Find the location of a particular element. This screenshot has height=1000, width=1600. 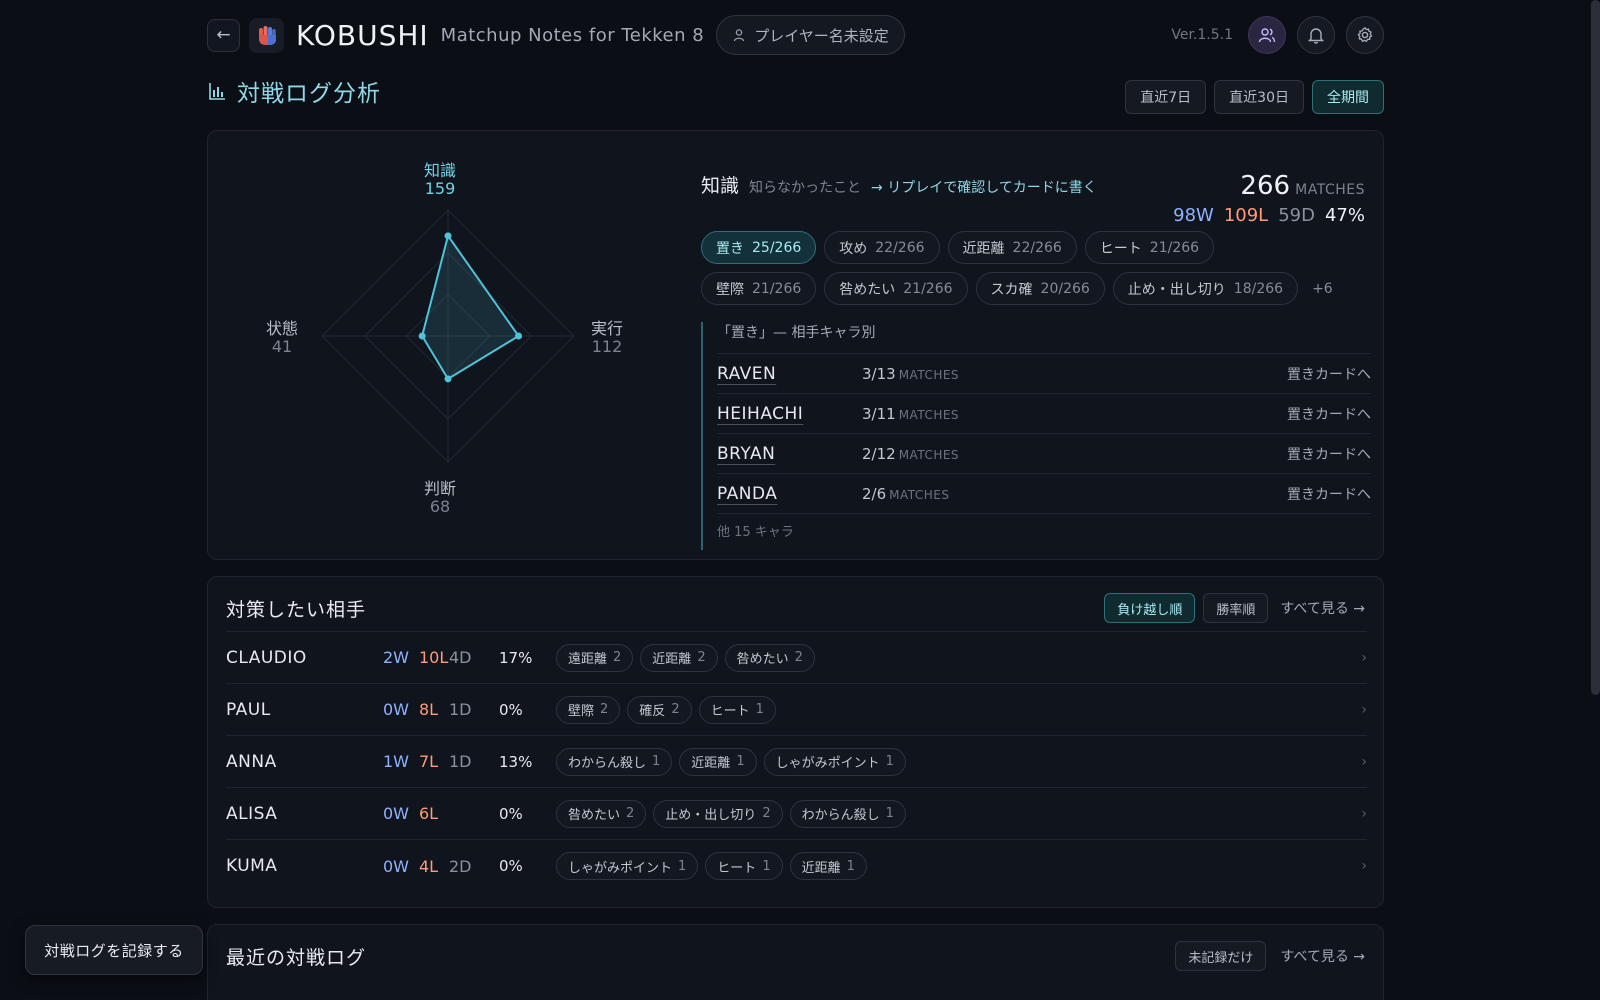

opponent-row: KUMA 0W 4L 2D 0% しゃがみポイント 1 ヒート 1 近距離 1 › is located at coordinates (796, 866).